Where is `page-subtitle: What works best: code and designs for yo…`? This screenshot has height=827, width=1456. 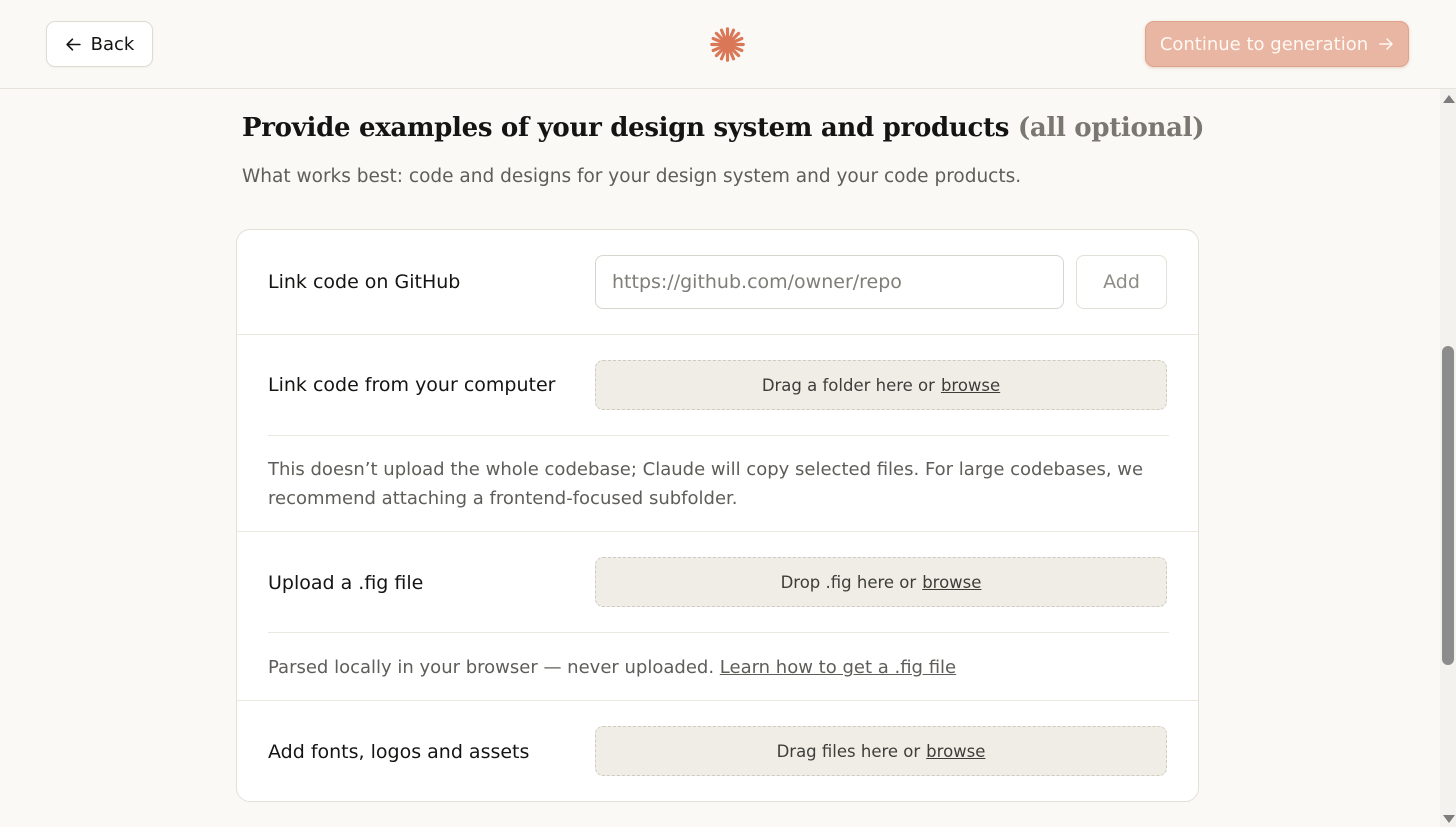 page-subtitle: What works best: code and designs for yo… is located at coordinates (632, 176).